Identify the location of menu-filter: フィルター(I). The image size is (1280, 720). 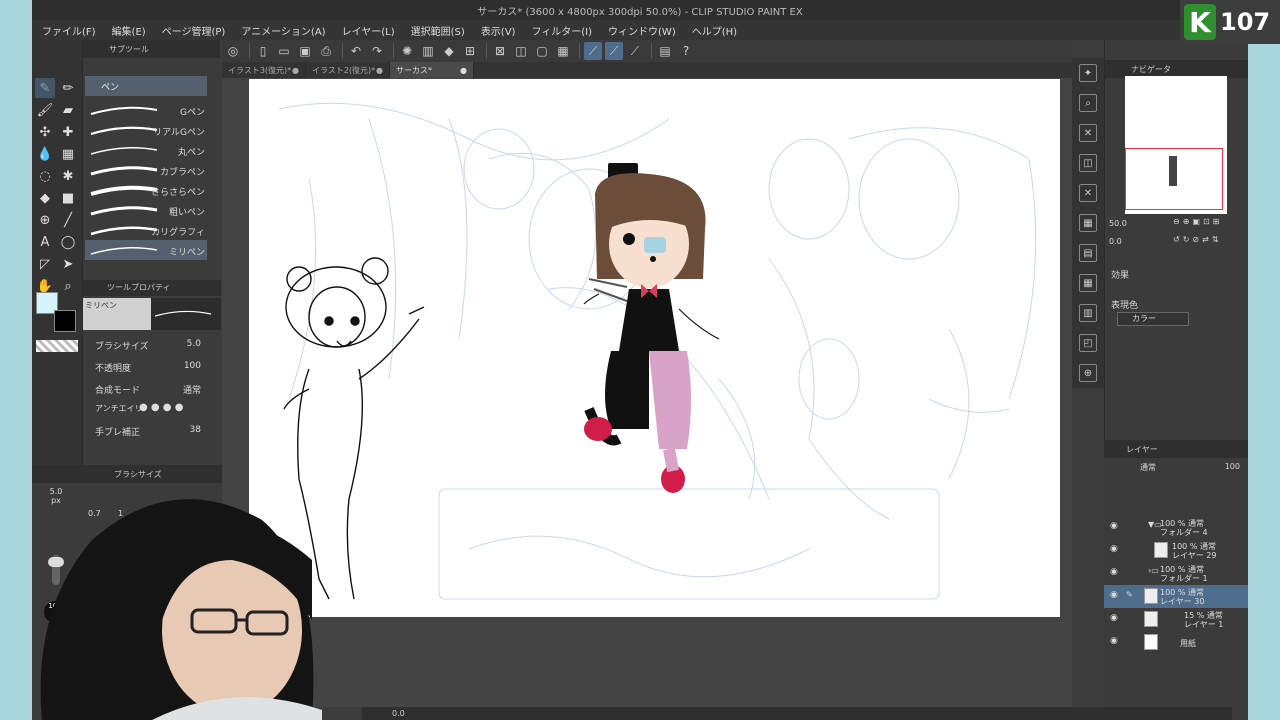
(561, 30).